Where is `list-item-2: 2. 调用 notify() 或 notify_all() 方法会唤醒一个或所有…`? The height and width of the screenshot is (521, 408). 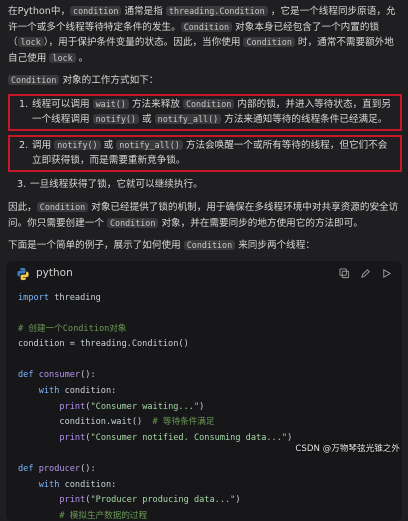
list-item-2: 2. 调用 notify() 或 notify_all() 方法会唤醒一个或所有… is located at coordinates (205, 153).